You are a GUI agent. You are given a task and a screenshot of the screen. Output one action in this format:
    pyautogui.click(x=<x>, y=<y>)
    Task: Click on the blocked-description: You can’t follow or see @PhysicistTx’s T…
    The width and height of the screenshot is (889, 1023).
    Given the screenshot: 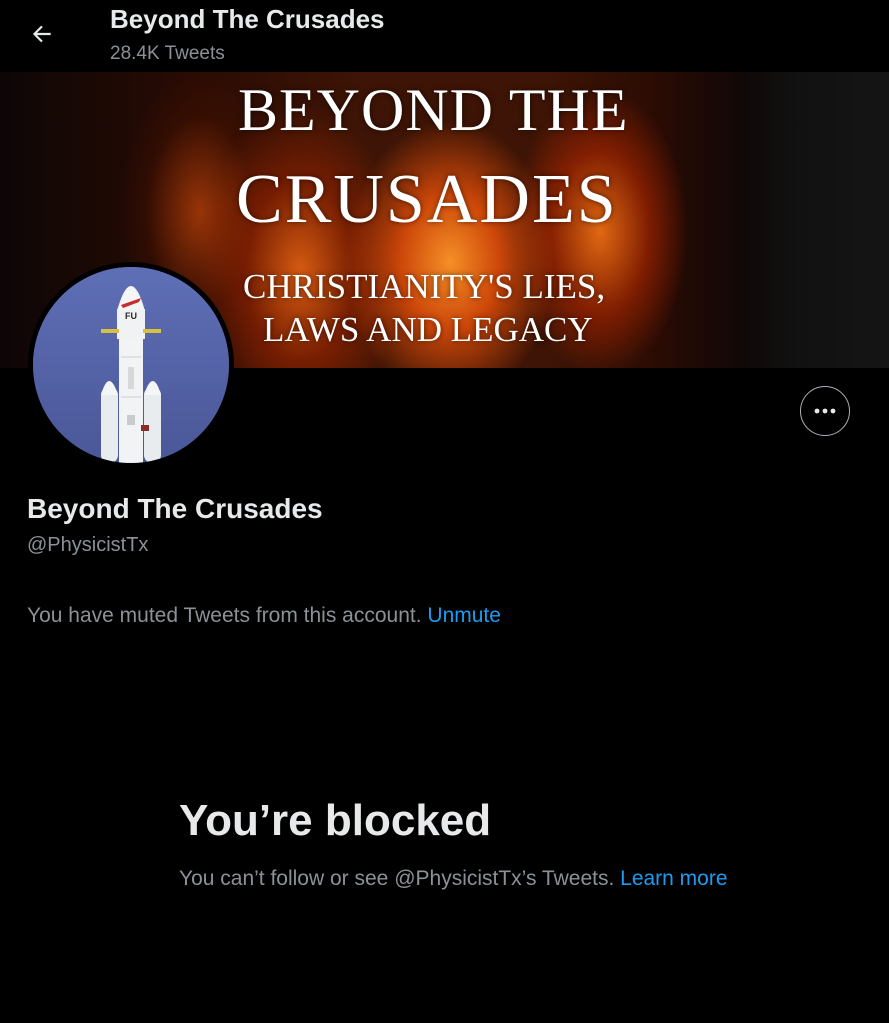 What is the action you would take?
    pyautogui.click(x=459, y=879)
    